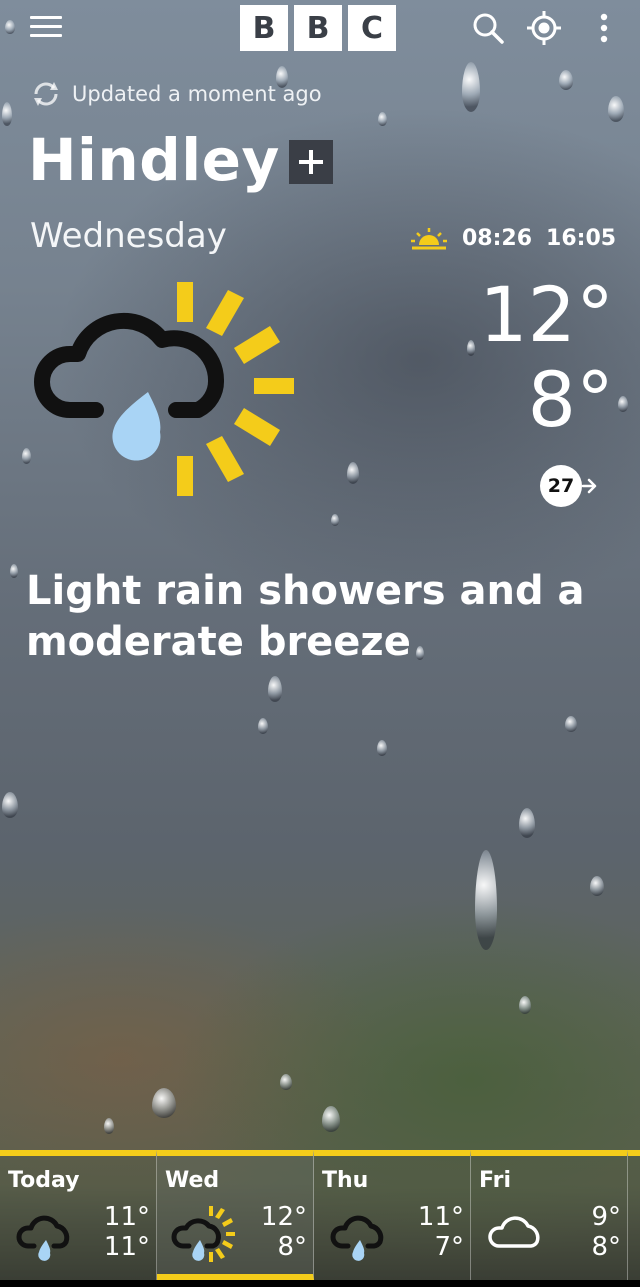 The image size is (640, 1287). Describe the element at coordinates (154, 160) in the screenshot. I see `location-name: Hindley` at that location.